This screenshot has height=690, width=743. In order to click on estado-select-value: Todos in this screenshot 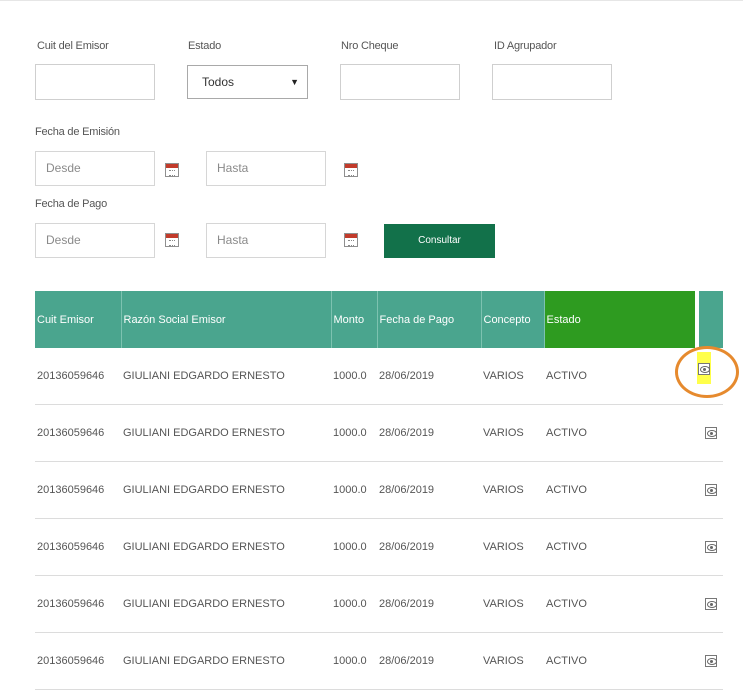, I will do `click(218, 82)`.